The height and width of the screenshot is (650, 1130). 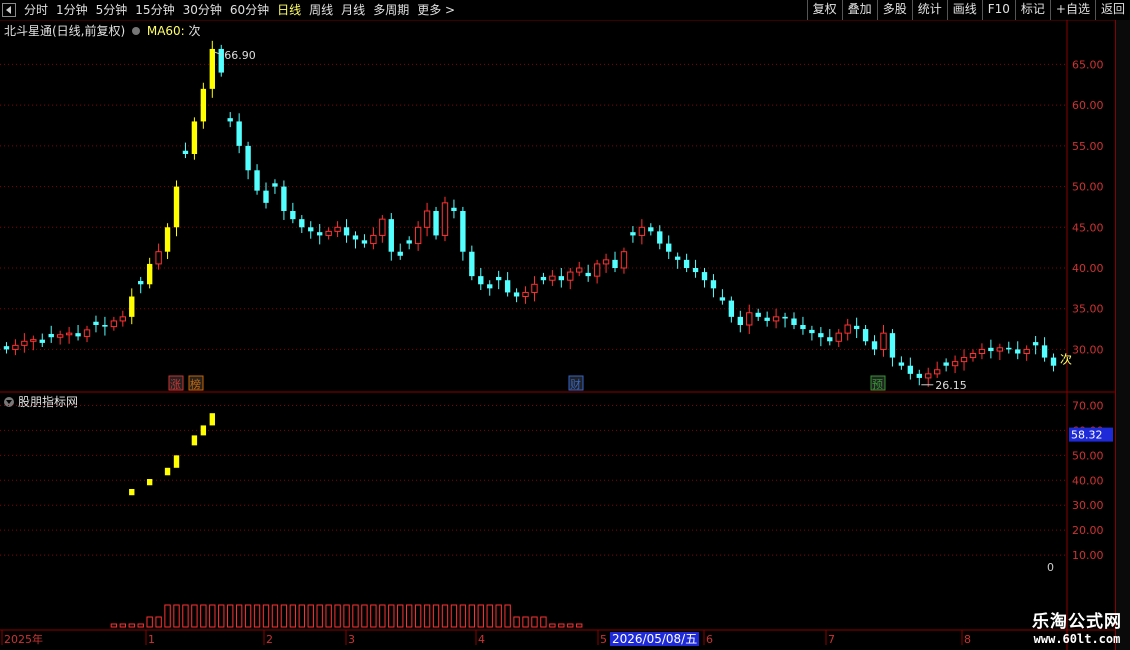 I want to click on period-tab-3: 15分钟, so click(x=154, y=10).